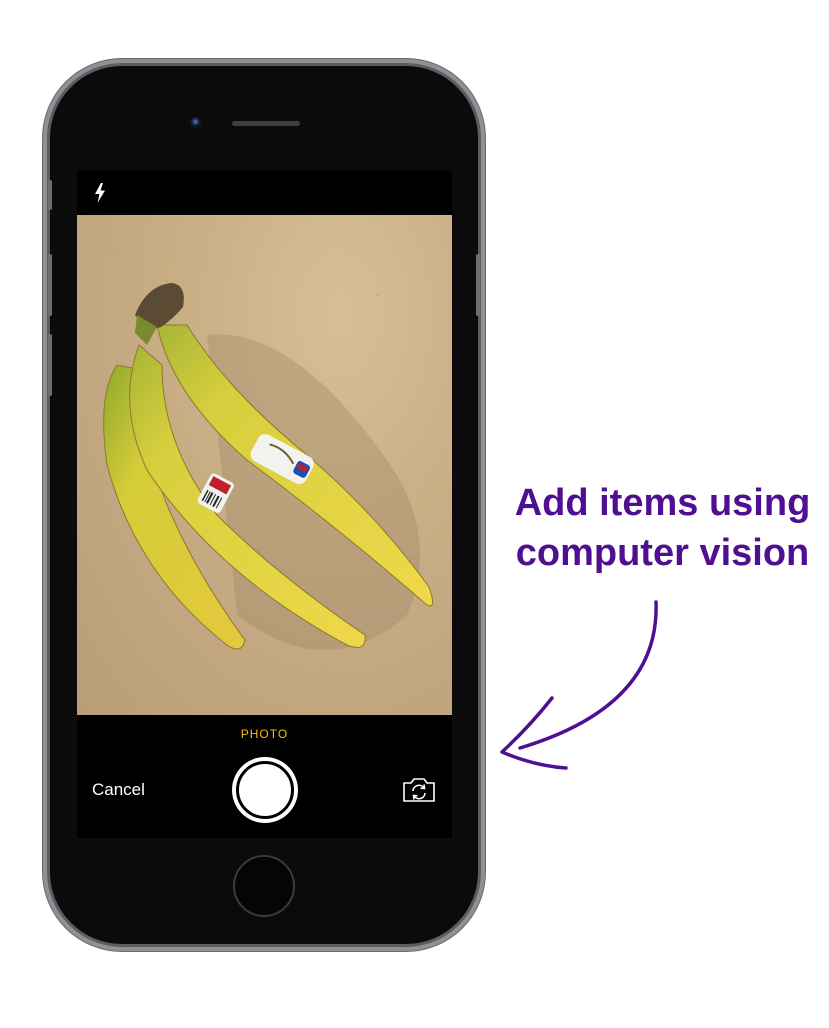  Describe the element at coordinates (264, 886) in the screenshot. I see `home-button` at that location.